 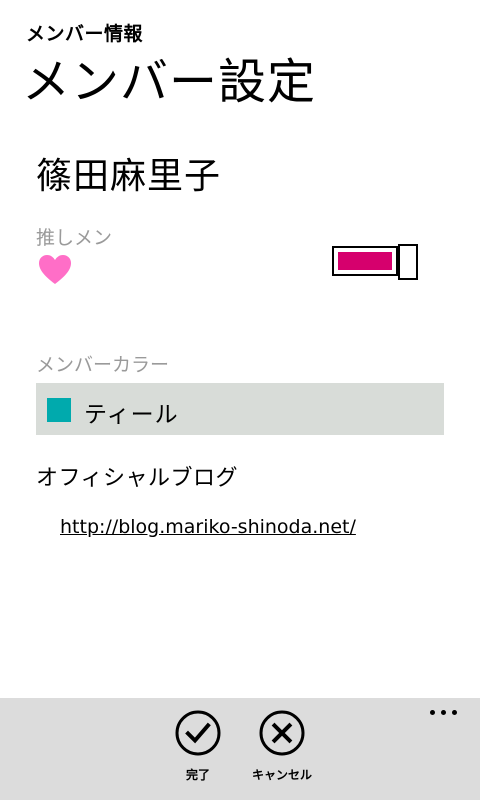 What do you see at coordinates (240, 749) in the screenshot?
I see `app-bar: 完了 キャンセル` at bounding box center [240, 749].